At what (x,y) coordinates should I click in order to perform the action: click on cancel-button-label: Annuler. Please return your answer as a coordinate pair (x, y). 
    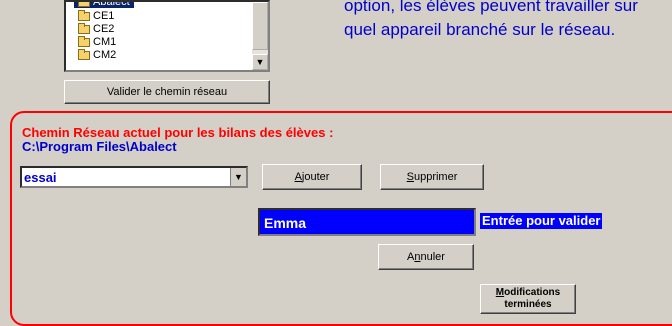
    Looking at the image, I should click on (426, 257).